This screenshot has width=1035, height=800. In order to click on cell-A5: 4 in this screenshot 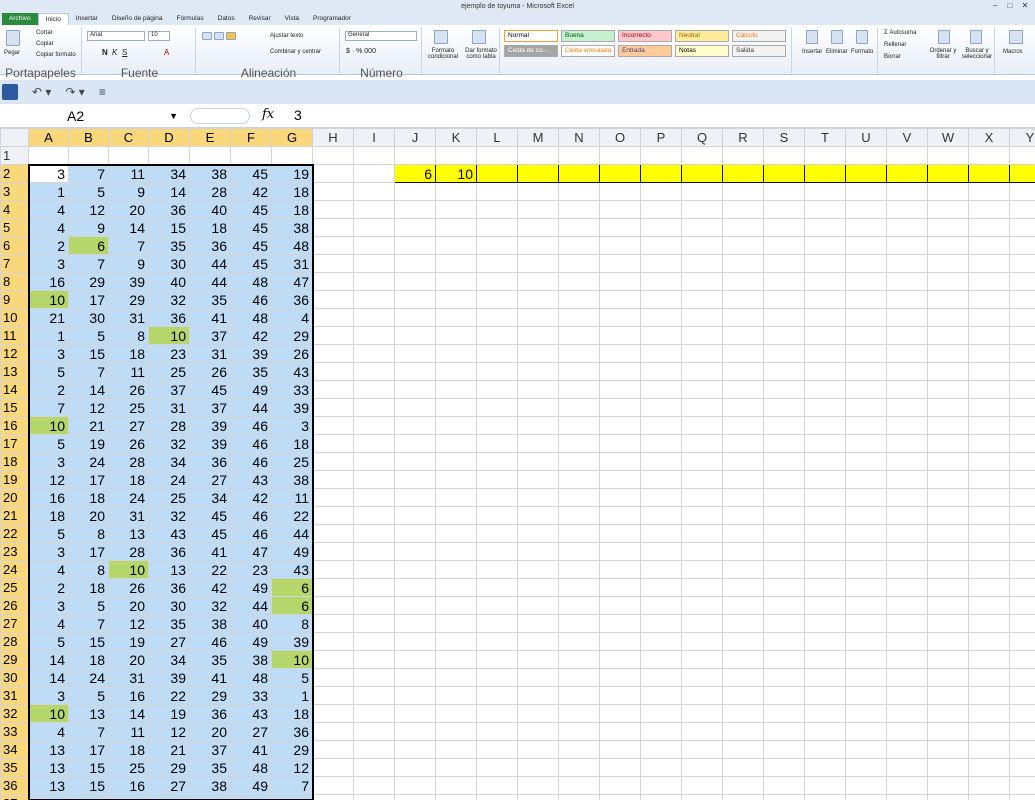, I will do `click(48, 227)`.